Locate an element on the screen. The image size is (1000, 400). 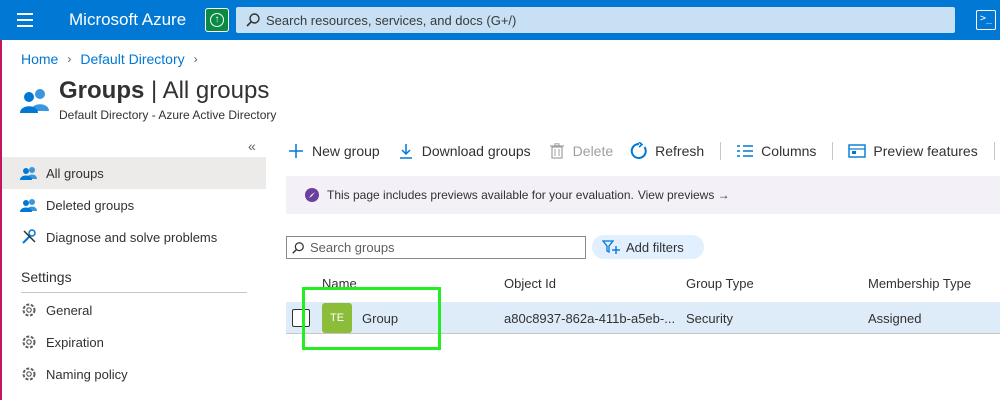
group-type-cell: Security is located at coordinates (709, 318).